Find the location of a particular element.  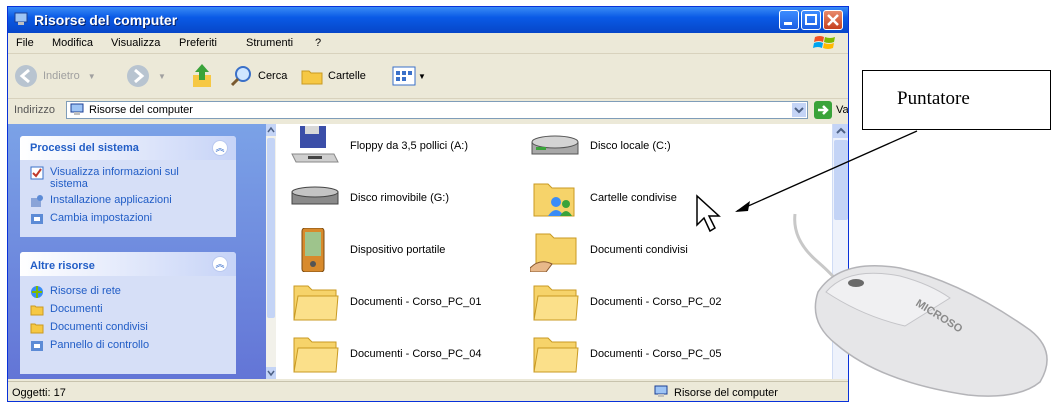

mouse-wheel is located at coordinates (856, 283).